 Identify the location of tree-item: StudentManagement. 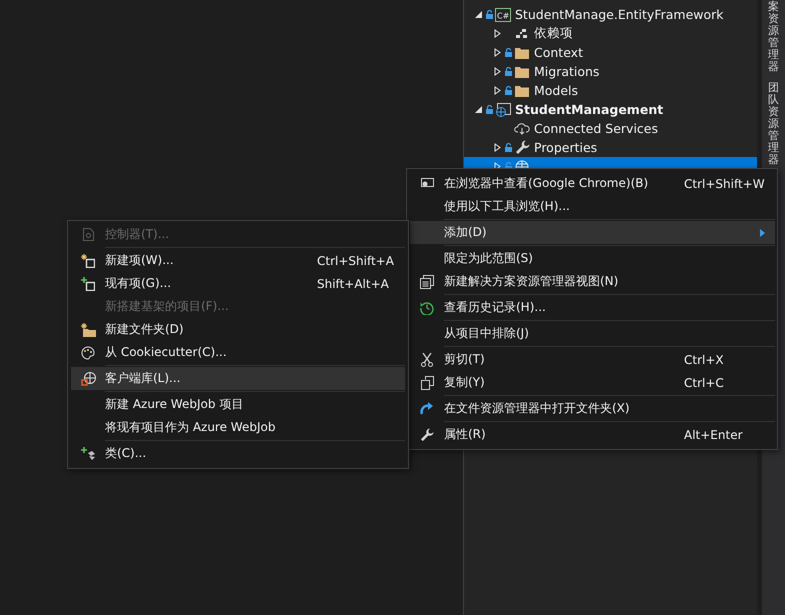
(610, 109).